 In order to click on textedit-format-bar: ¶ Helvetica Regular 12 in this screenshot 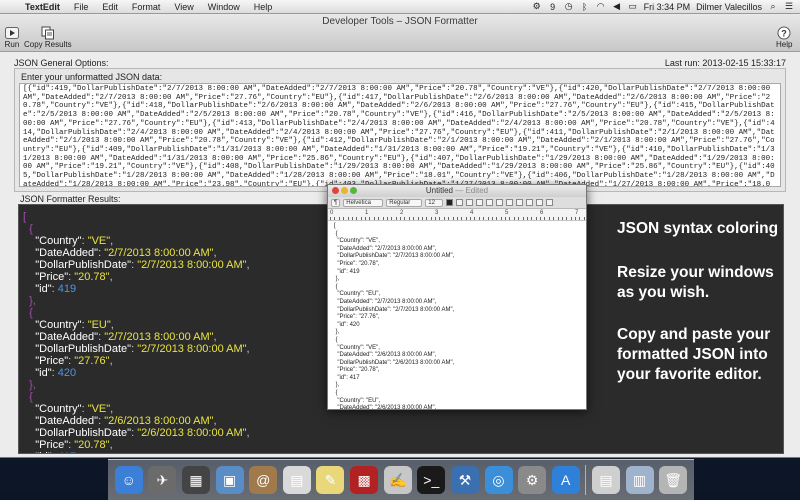, I will do `click(457, 203)`.